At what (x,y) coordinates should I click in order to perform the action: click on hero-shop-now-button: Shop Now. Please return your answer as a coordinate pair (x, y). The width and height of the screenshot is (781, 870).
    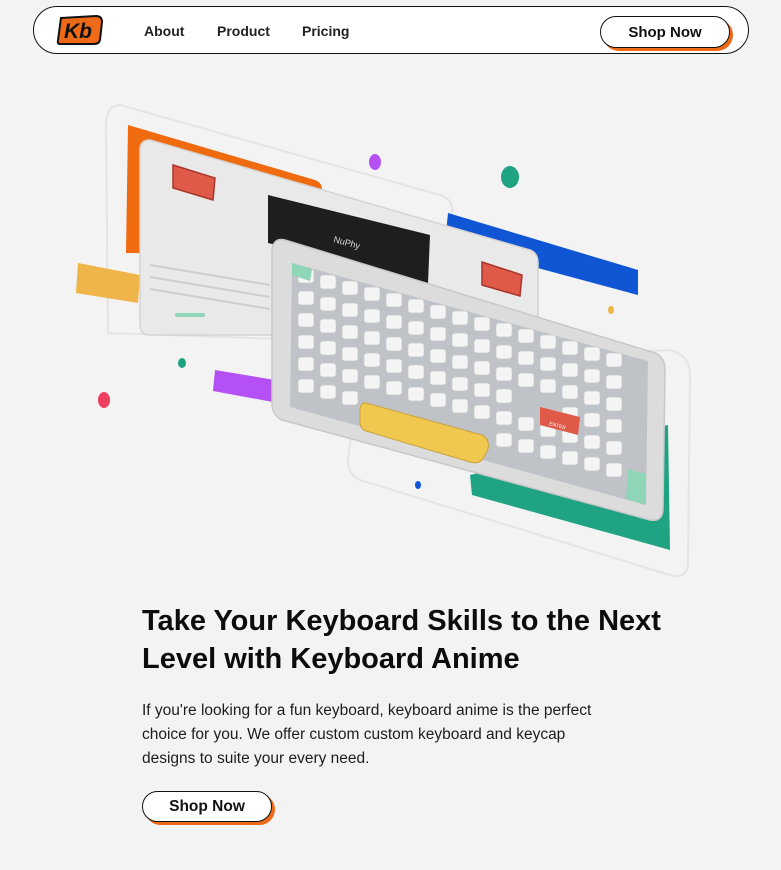
    Looking at the image, I should click on (207, 806).